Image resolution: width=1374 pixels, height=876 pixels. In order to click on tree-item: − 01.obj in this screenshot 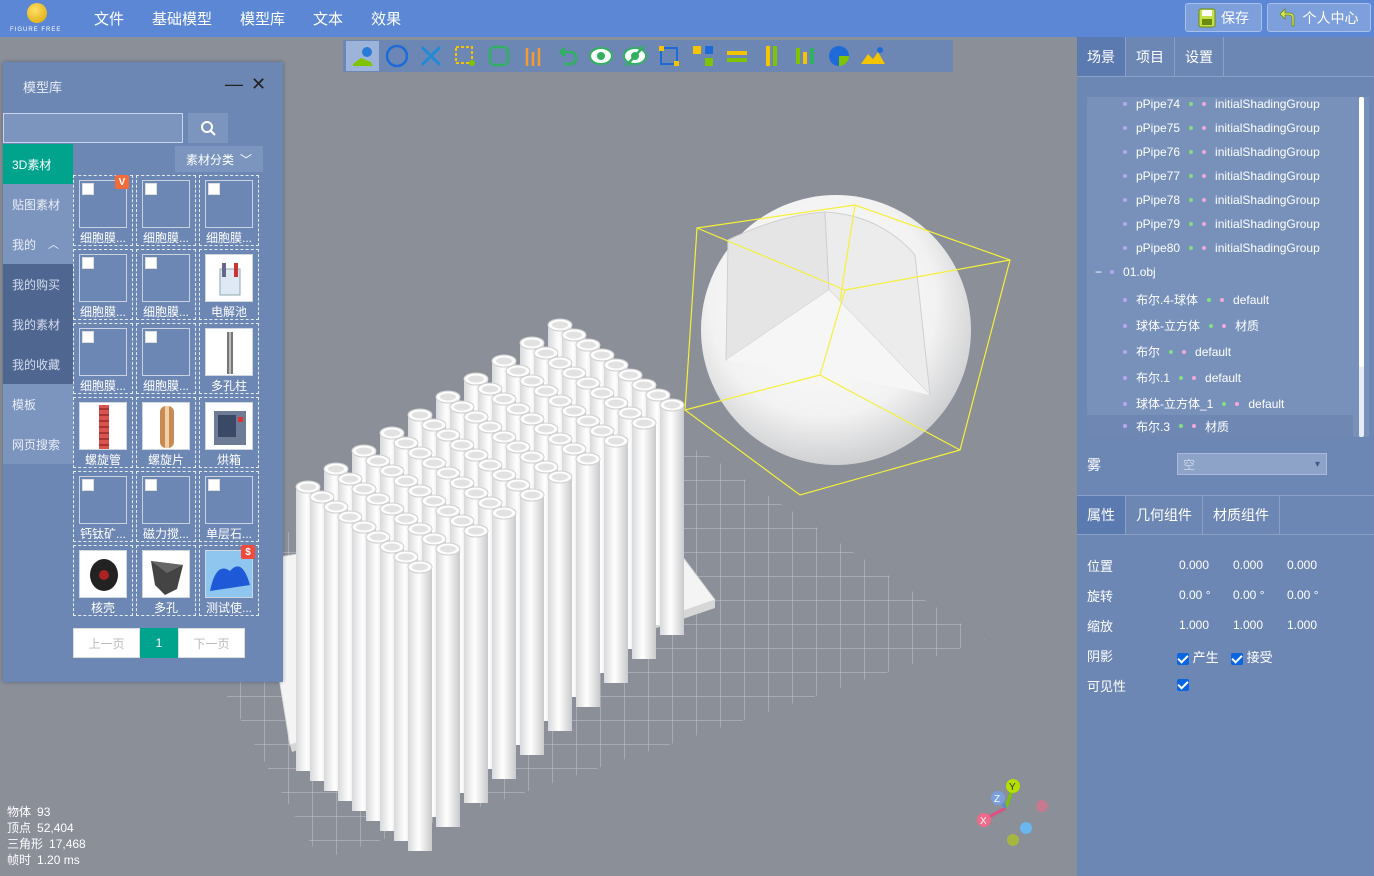, I will do `click(1125, 272)`.